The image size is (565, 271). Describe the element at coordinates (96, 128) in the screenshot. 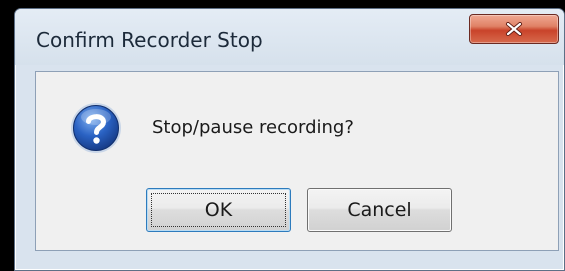

I see `question-icon` at that location.